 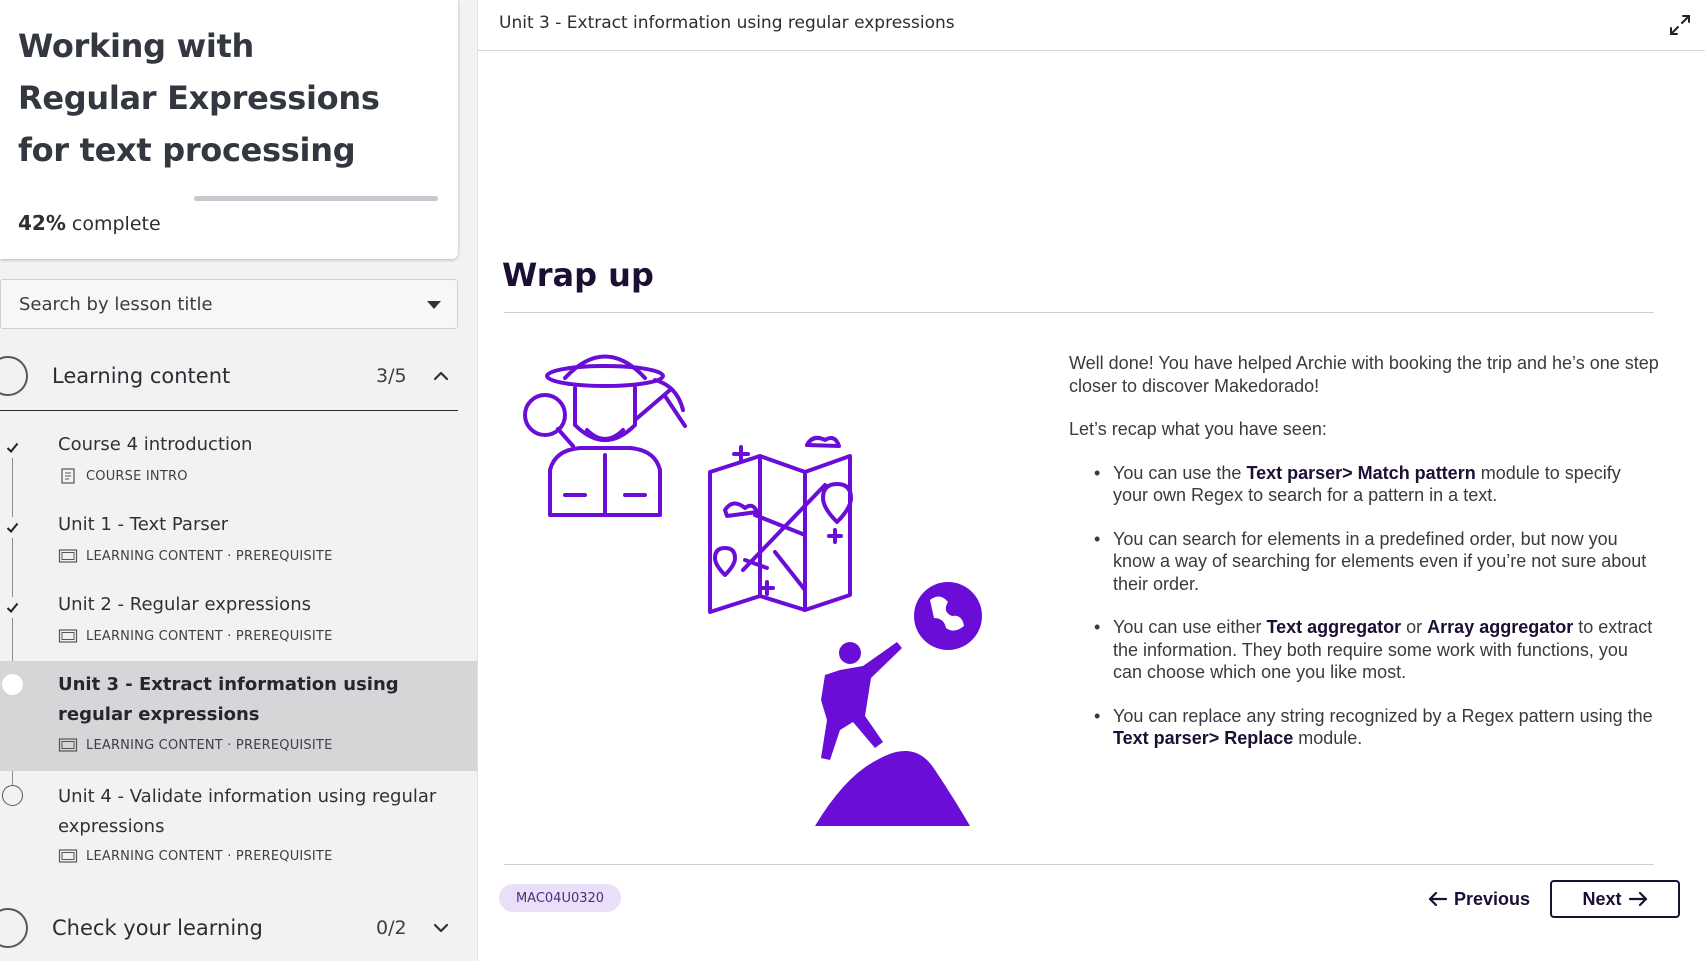 I want to click on progress-text: 42% complete, so click(x=89, y=223).